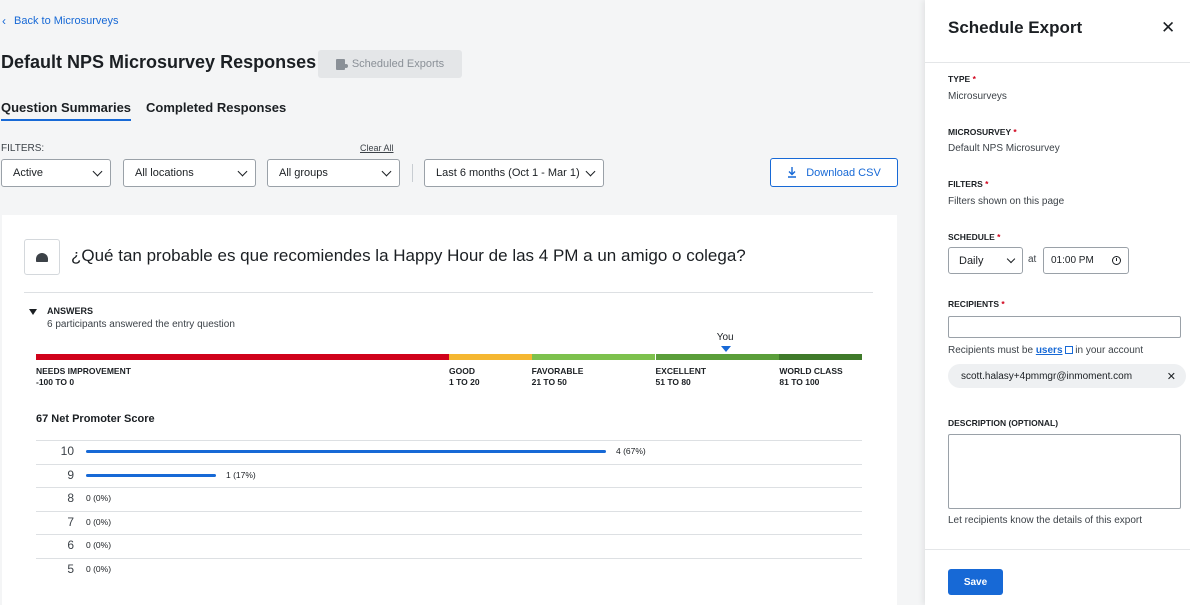  I want to click on recipients-label: RECIPIENTS *, so click(976, 304).